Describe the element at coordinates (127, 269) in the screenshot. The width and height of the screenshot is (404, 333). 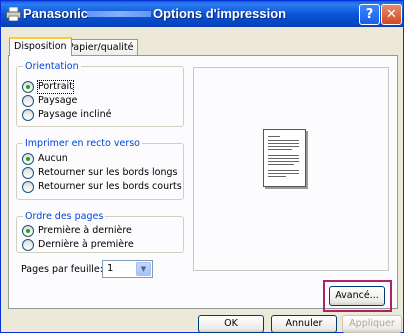
I see `pages-per-sheet-select: 1 ▼` at that location.